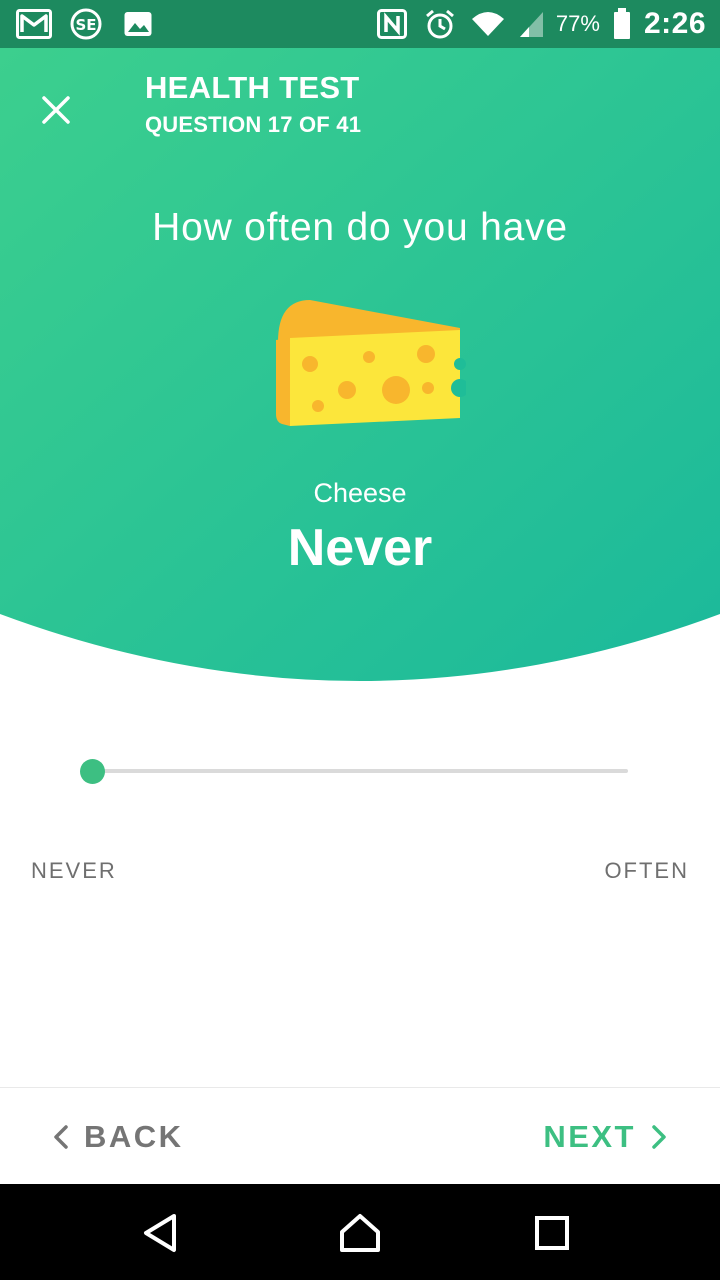 This screenshot has width=720, height=1280. I want to click on system-nav-bar, so click(360, 1232).